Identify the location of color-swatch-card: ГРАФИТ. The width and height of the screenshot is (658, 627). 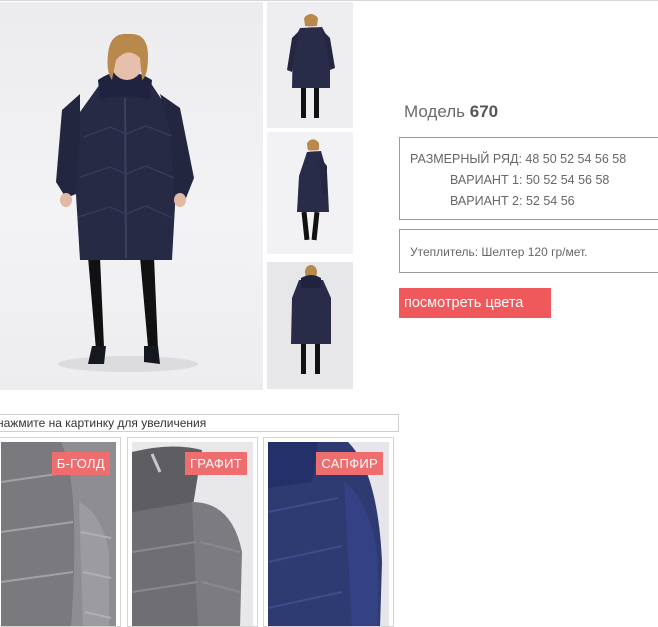
(192, 532).